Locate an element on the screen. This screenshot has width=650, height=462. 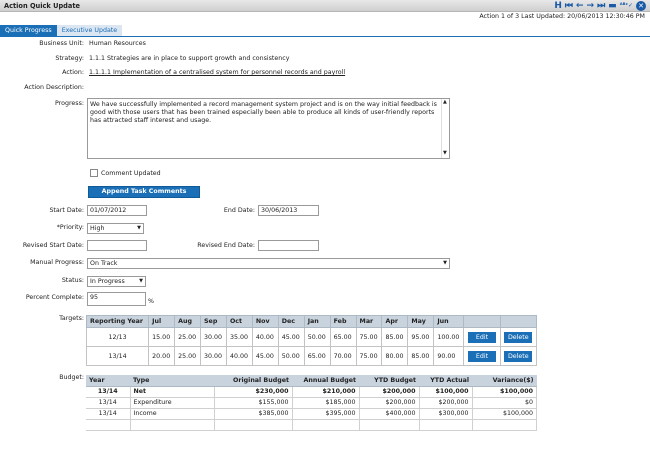
budget-col-header: YTD Budget is located at coordinates (389, 381).